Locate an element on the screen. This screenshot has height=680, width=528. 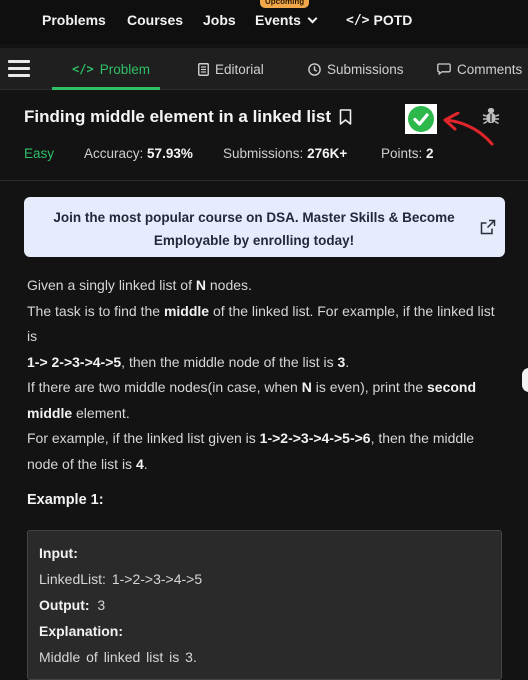
tab-comments: Comments is located at coordinates (479, 69).